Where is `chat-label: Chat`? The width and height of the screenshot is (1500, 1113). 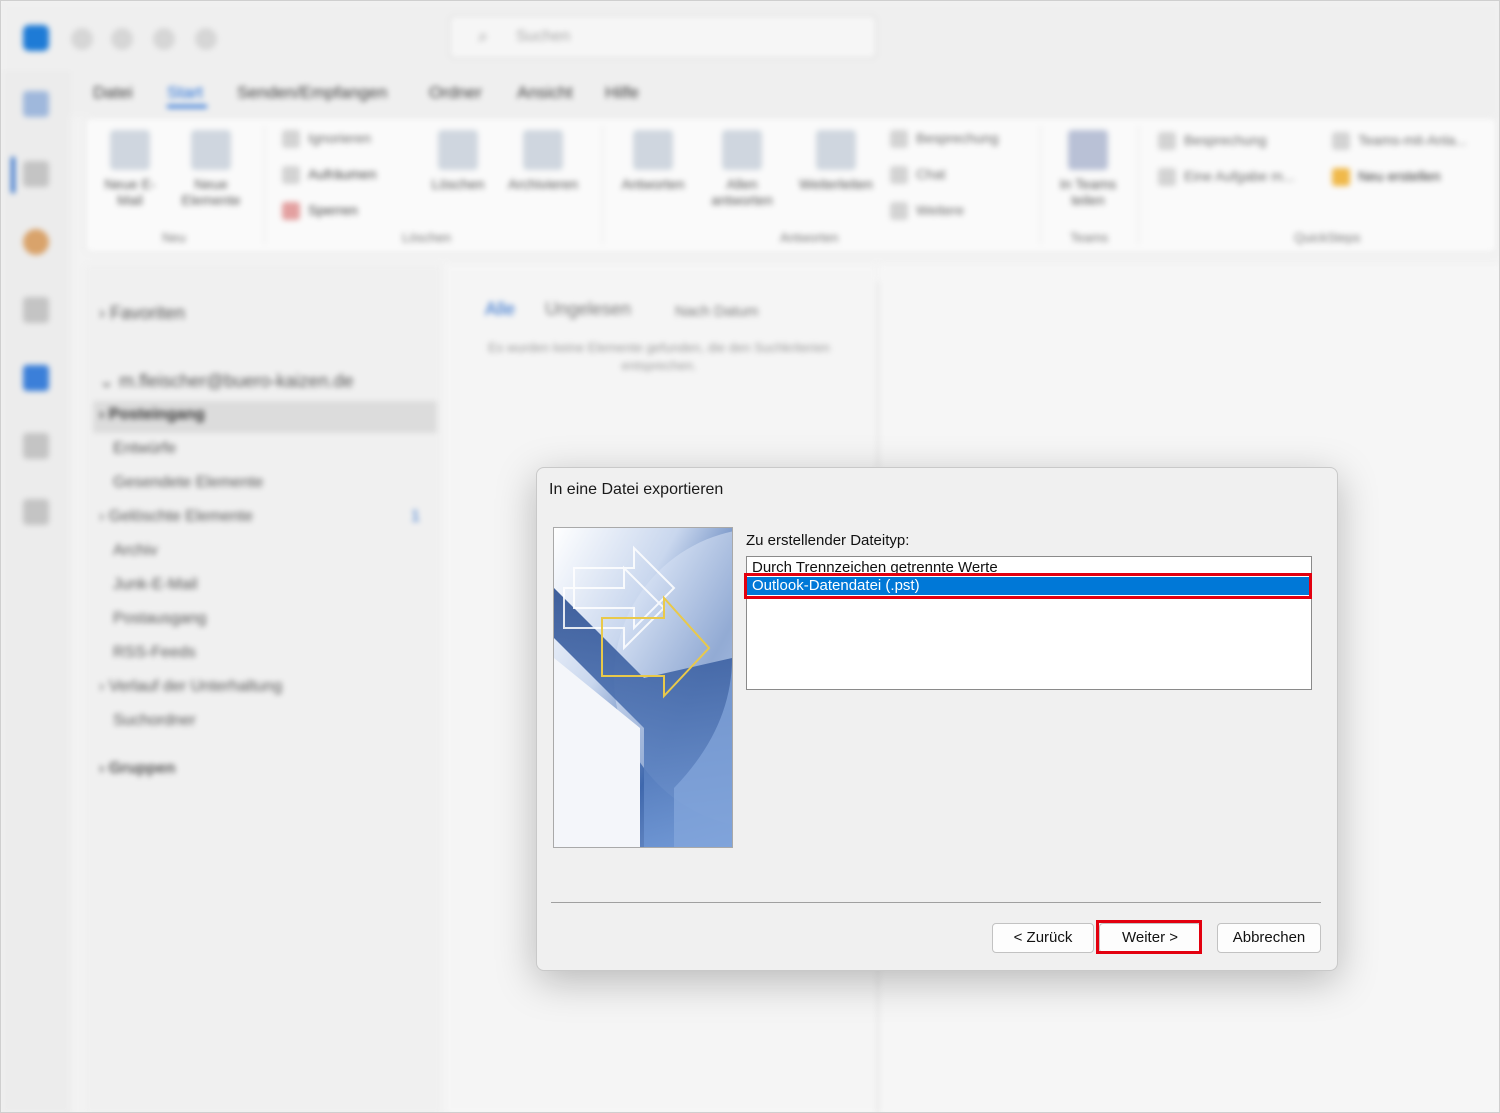 chat-label: Chat is located at coordinates (931, 174).